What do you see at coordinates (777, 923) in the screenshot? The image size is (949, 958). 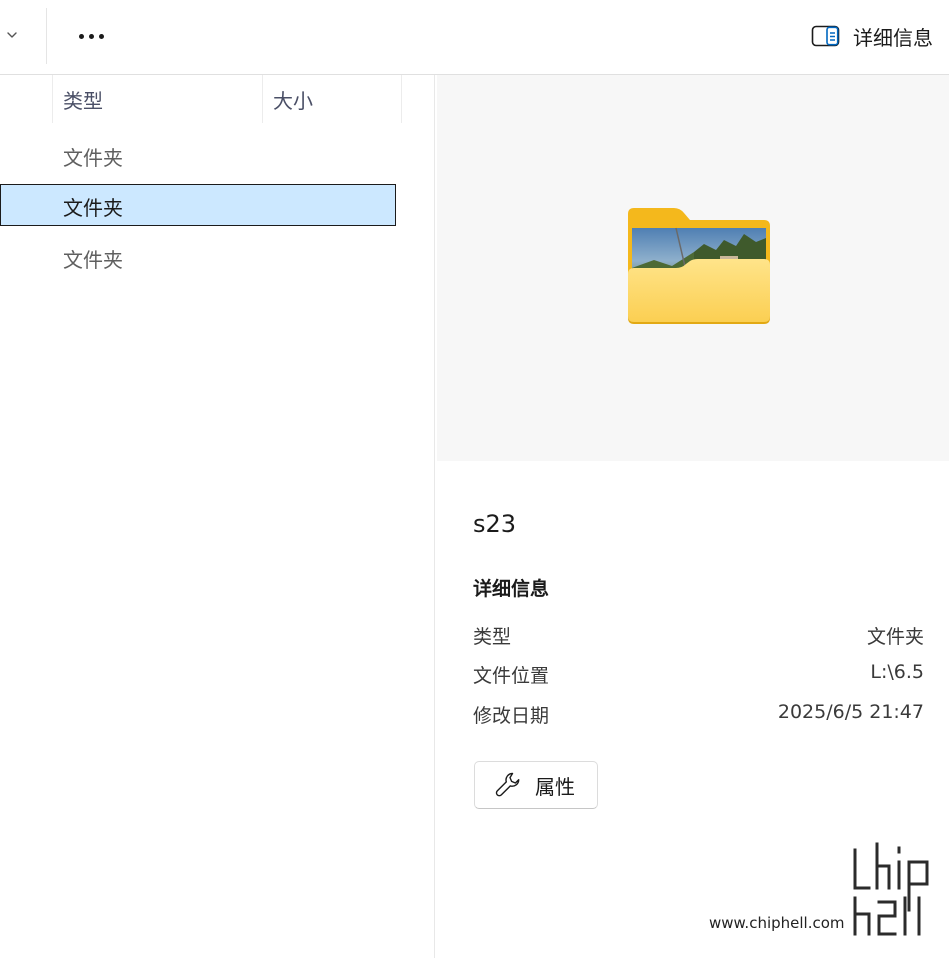 I see `watermark-text: www.chiphell.com` at bounding box center [777, 923].